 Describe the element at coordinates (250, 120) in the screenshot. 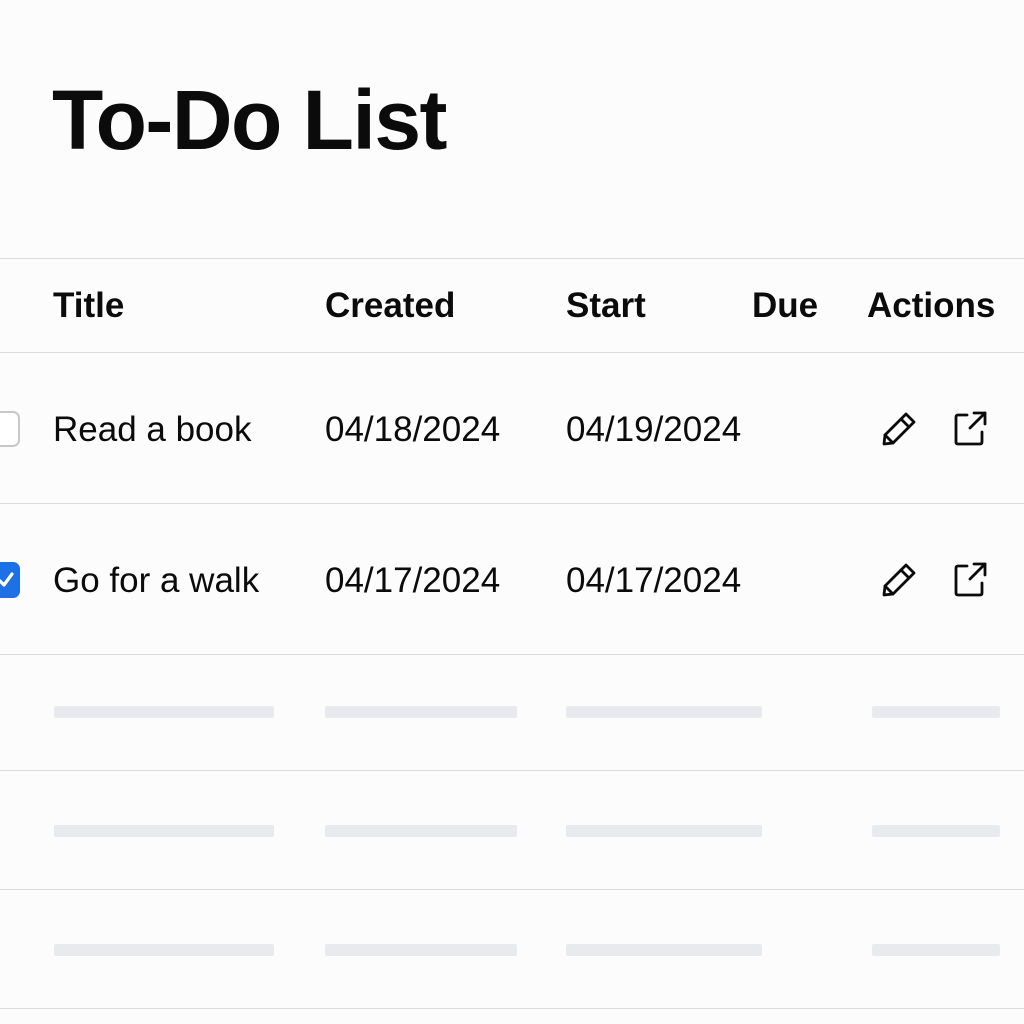

I see `page-title: To-Do List` at that location.